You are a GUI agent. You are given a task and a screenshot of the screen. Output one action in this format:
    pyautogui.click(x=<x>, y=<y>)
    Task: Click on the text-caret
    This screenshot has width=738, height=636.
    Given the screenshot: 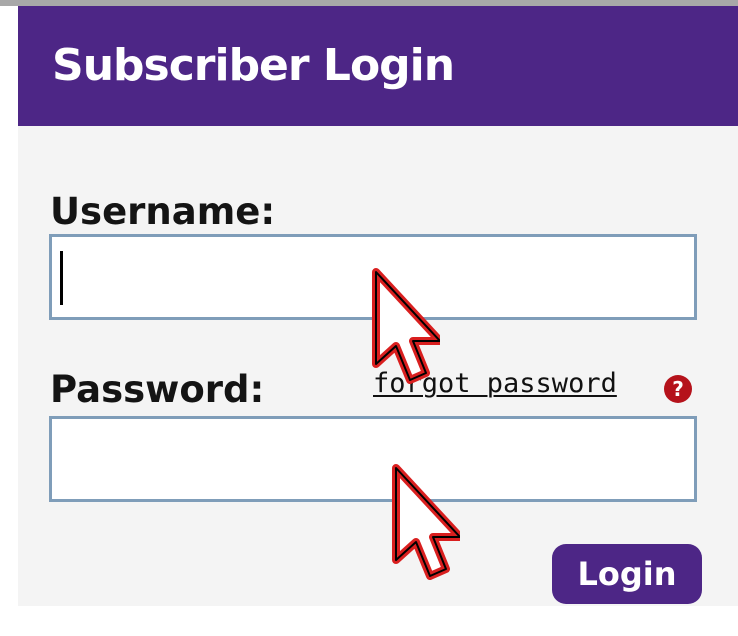 What is the action you would take?
    pyautogui.click(x=61, y=278)
    